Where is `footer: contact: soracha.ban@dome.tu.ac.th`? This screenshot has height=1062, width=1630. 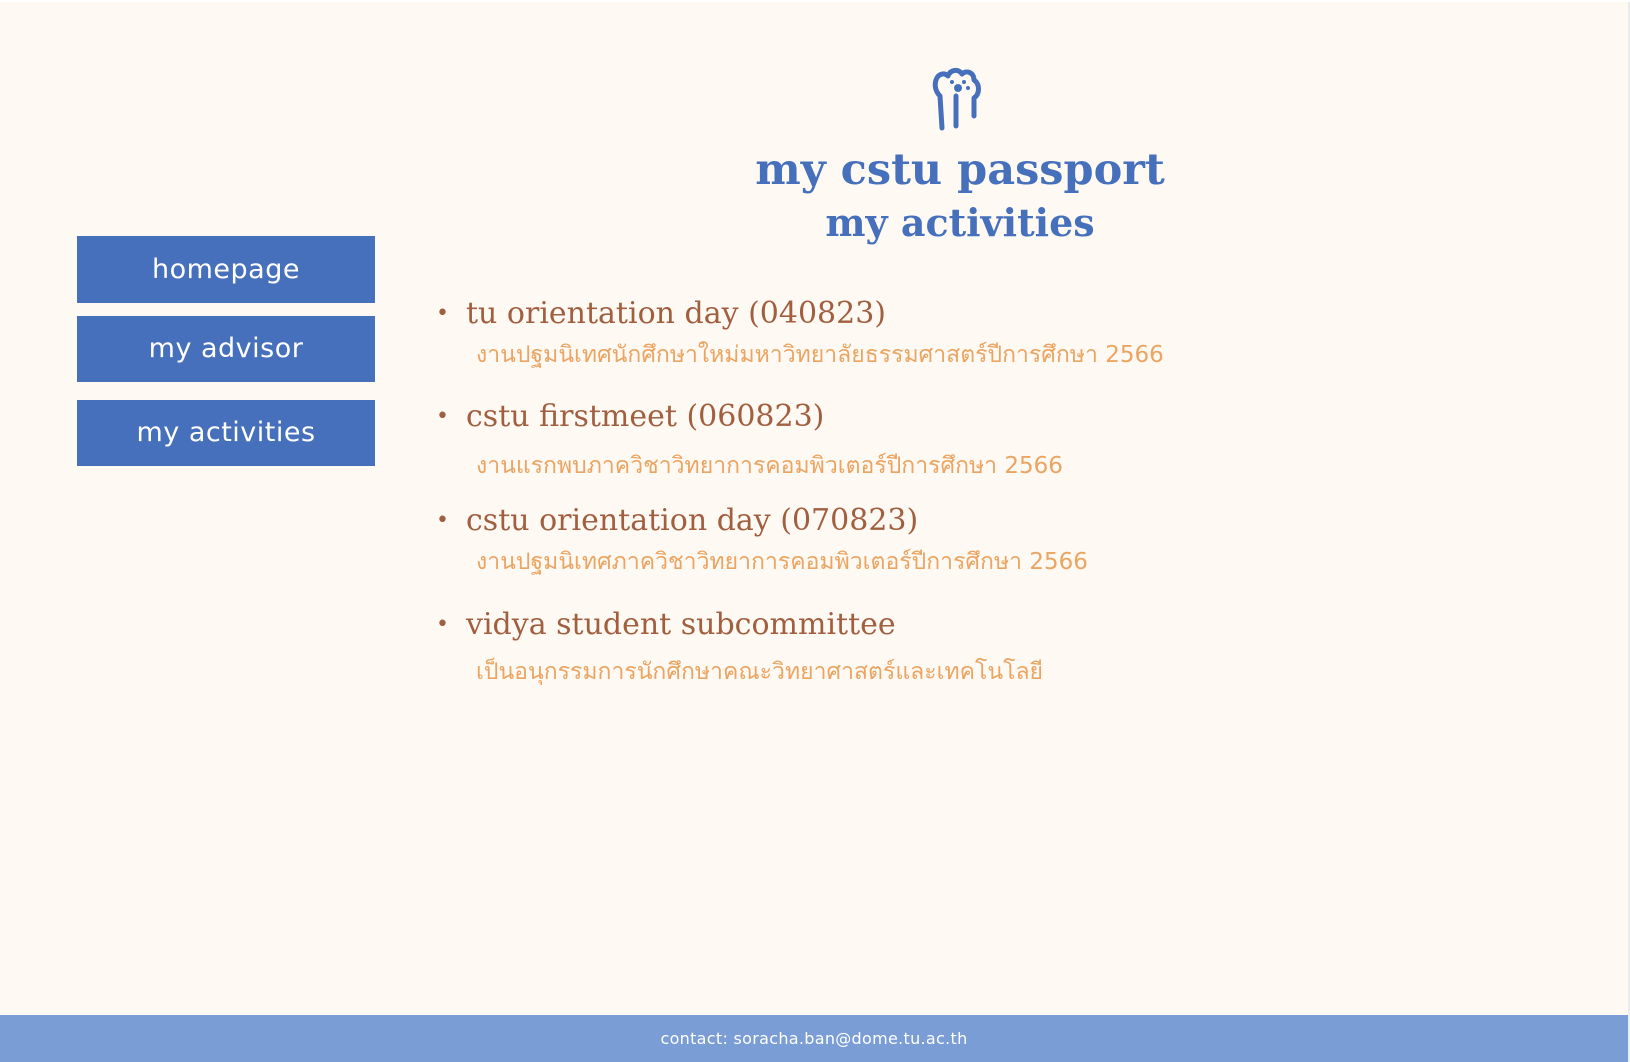 footer: contact: soracha.ban@dome.tu.ac.th is located at coordinates (814, 1038).